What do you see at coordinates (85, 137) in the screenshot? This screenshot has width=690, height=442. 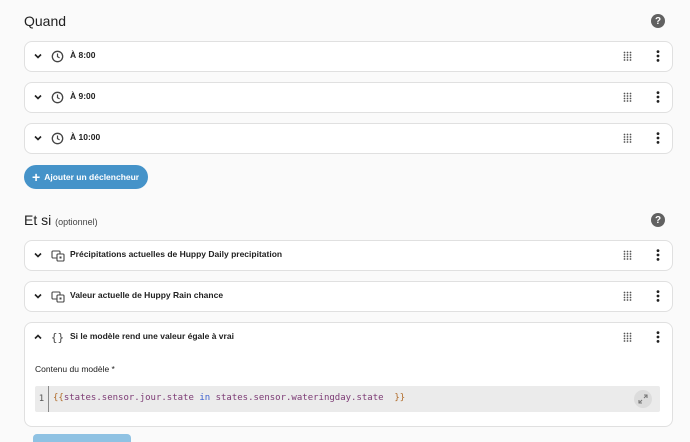 I see `trigger-label: À 10:00` at bounding box center [85, 137].